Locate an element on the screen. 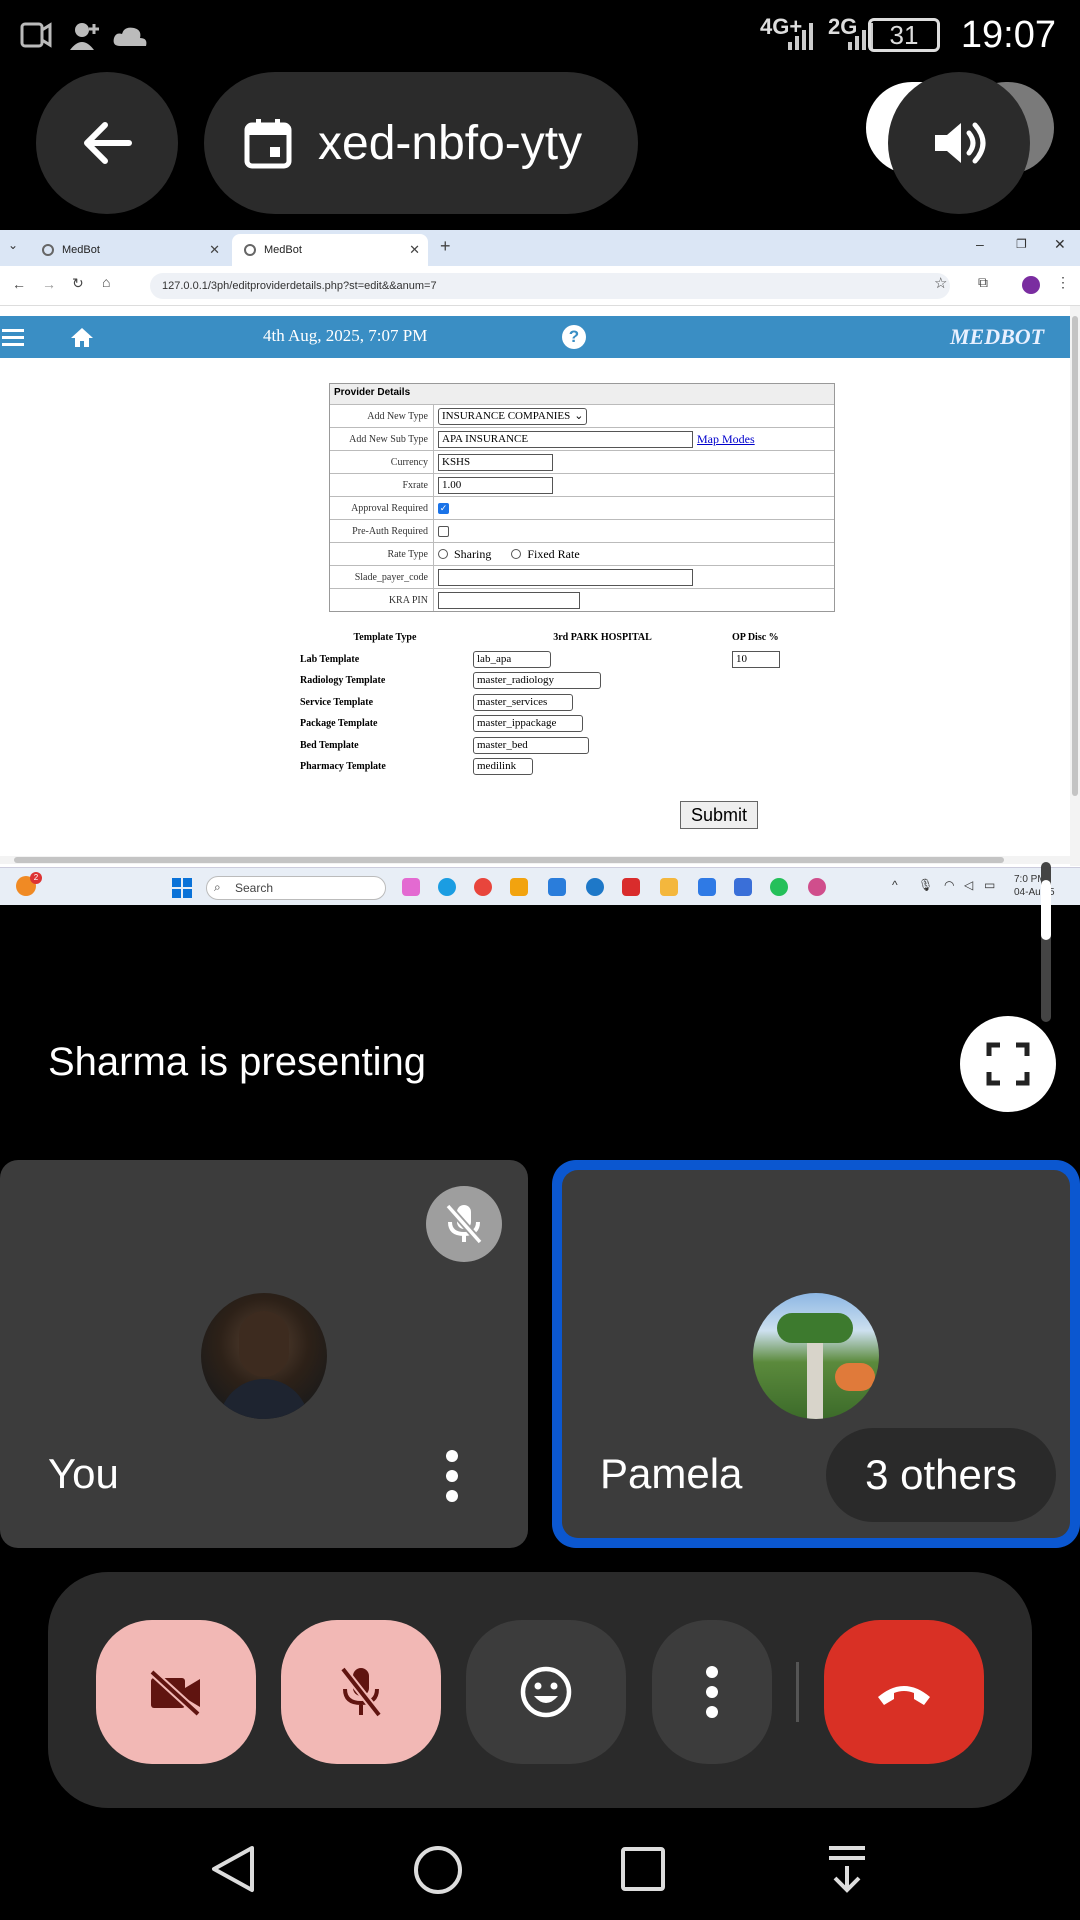  add-new-type-select: INSURANCE COMPANIES ⌄ is located at coordinates (513, 416).